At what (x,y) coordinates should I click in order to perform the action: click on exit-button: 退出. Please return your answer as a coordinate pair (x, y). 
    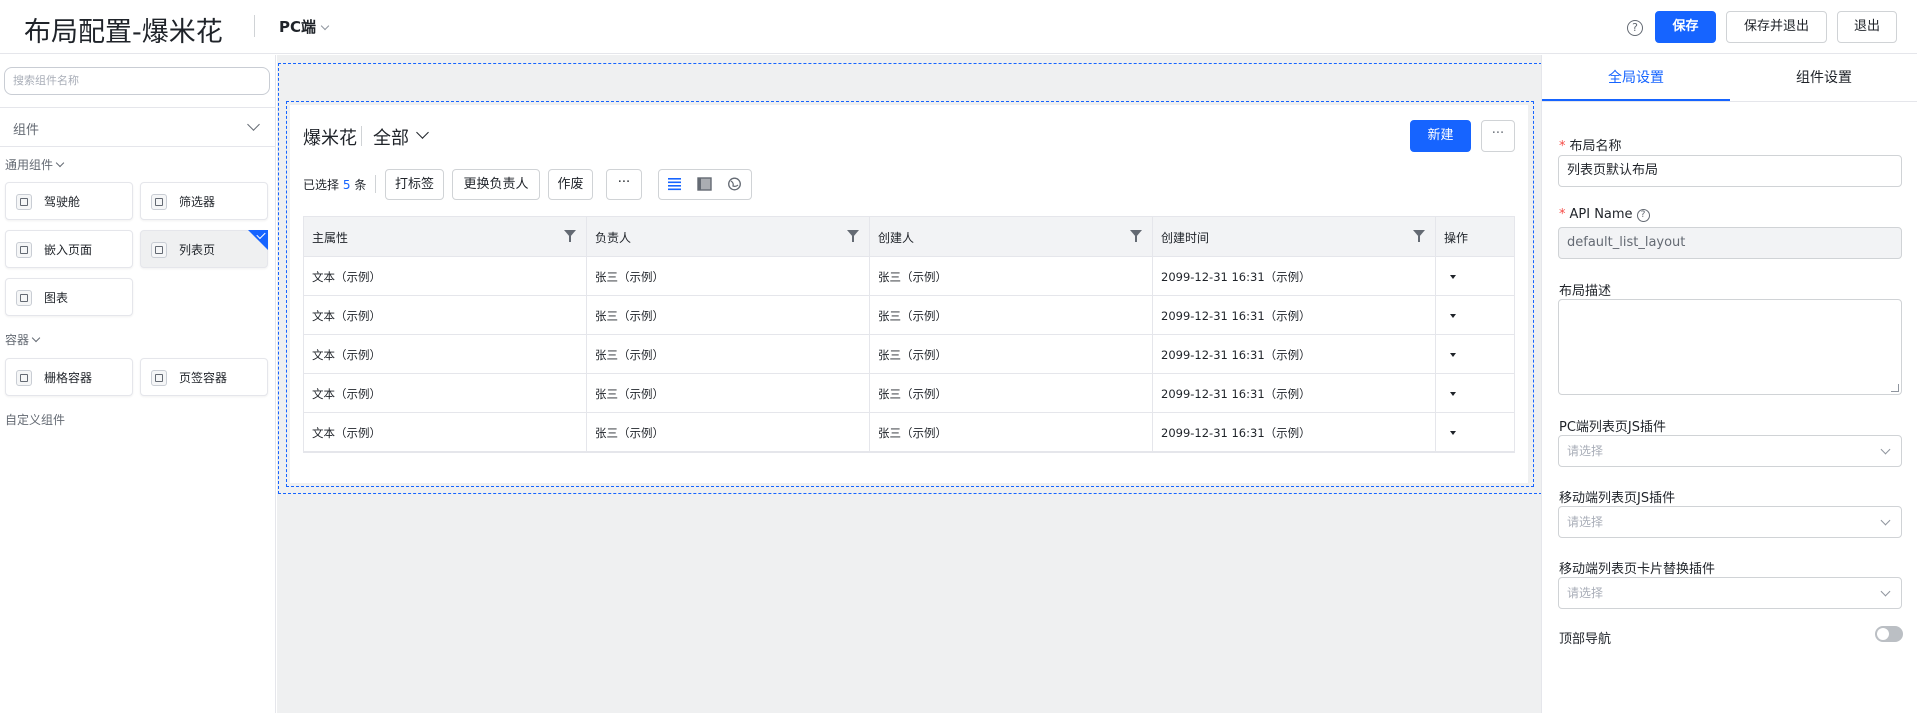
    Looking at the image, I should click on (1867, 27).